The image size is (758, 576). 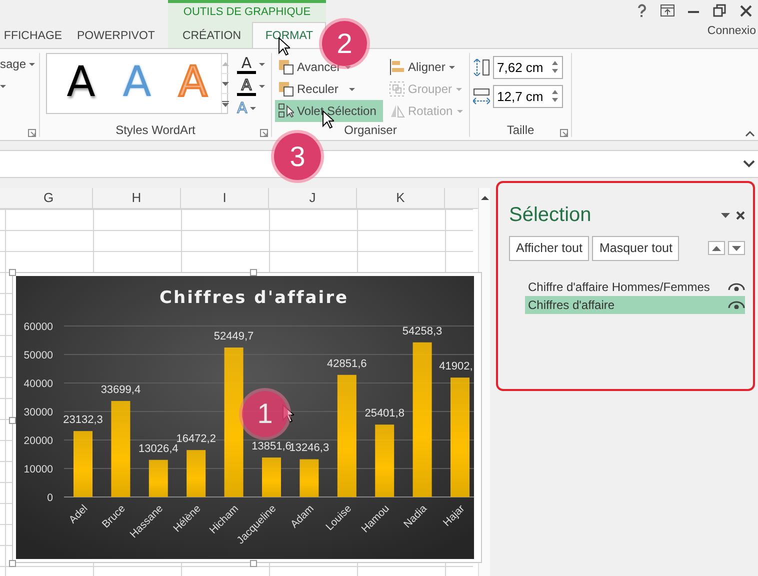 What do you see at coordinates (309, 448) in the screenshot?
I see `data-label: 13246,3` at bounding box center [309, 448].